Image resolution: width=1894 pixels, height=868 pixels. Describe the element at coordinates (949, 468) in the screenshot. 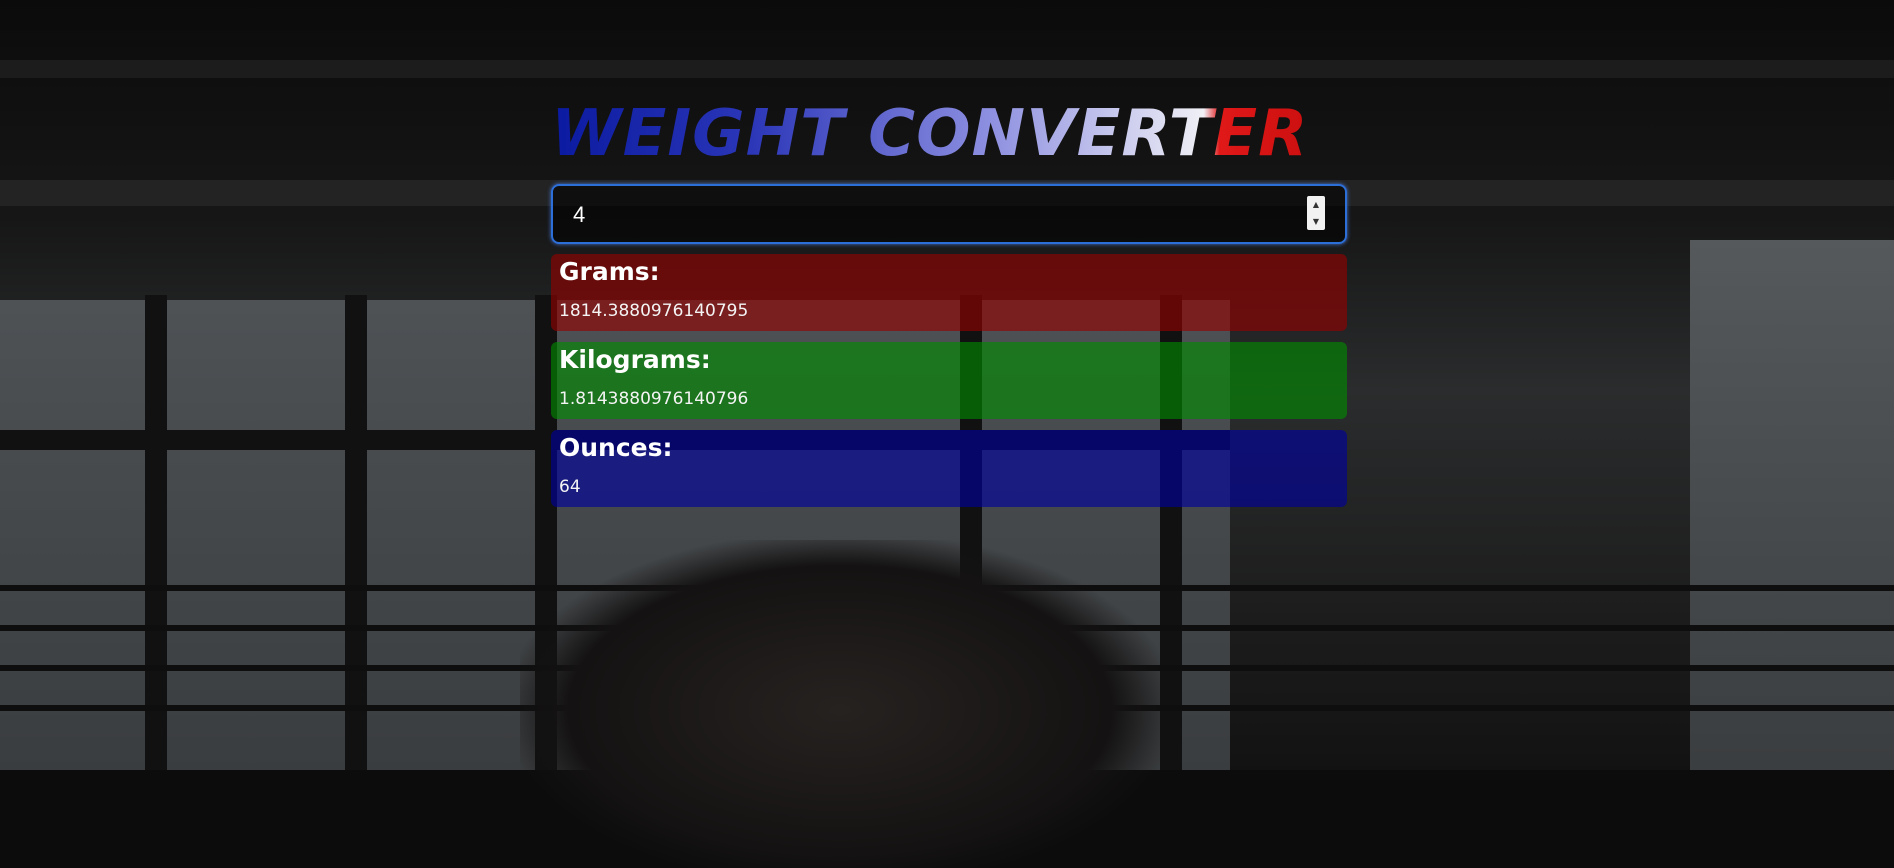

I see `ounces-result-card: Ounces: 64` at that location.